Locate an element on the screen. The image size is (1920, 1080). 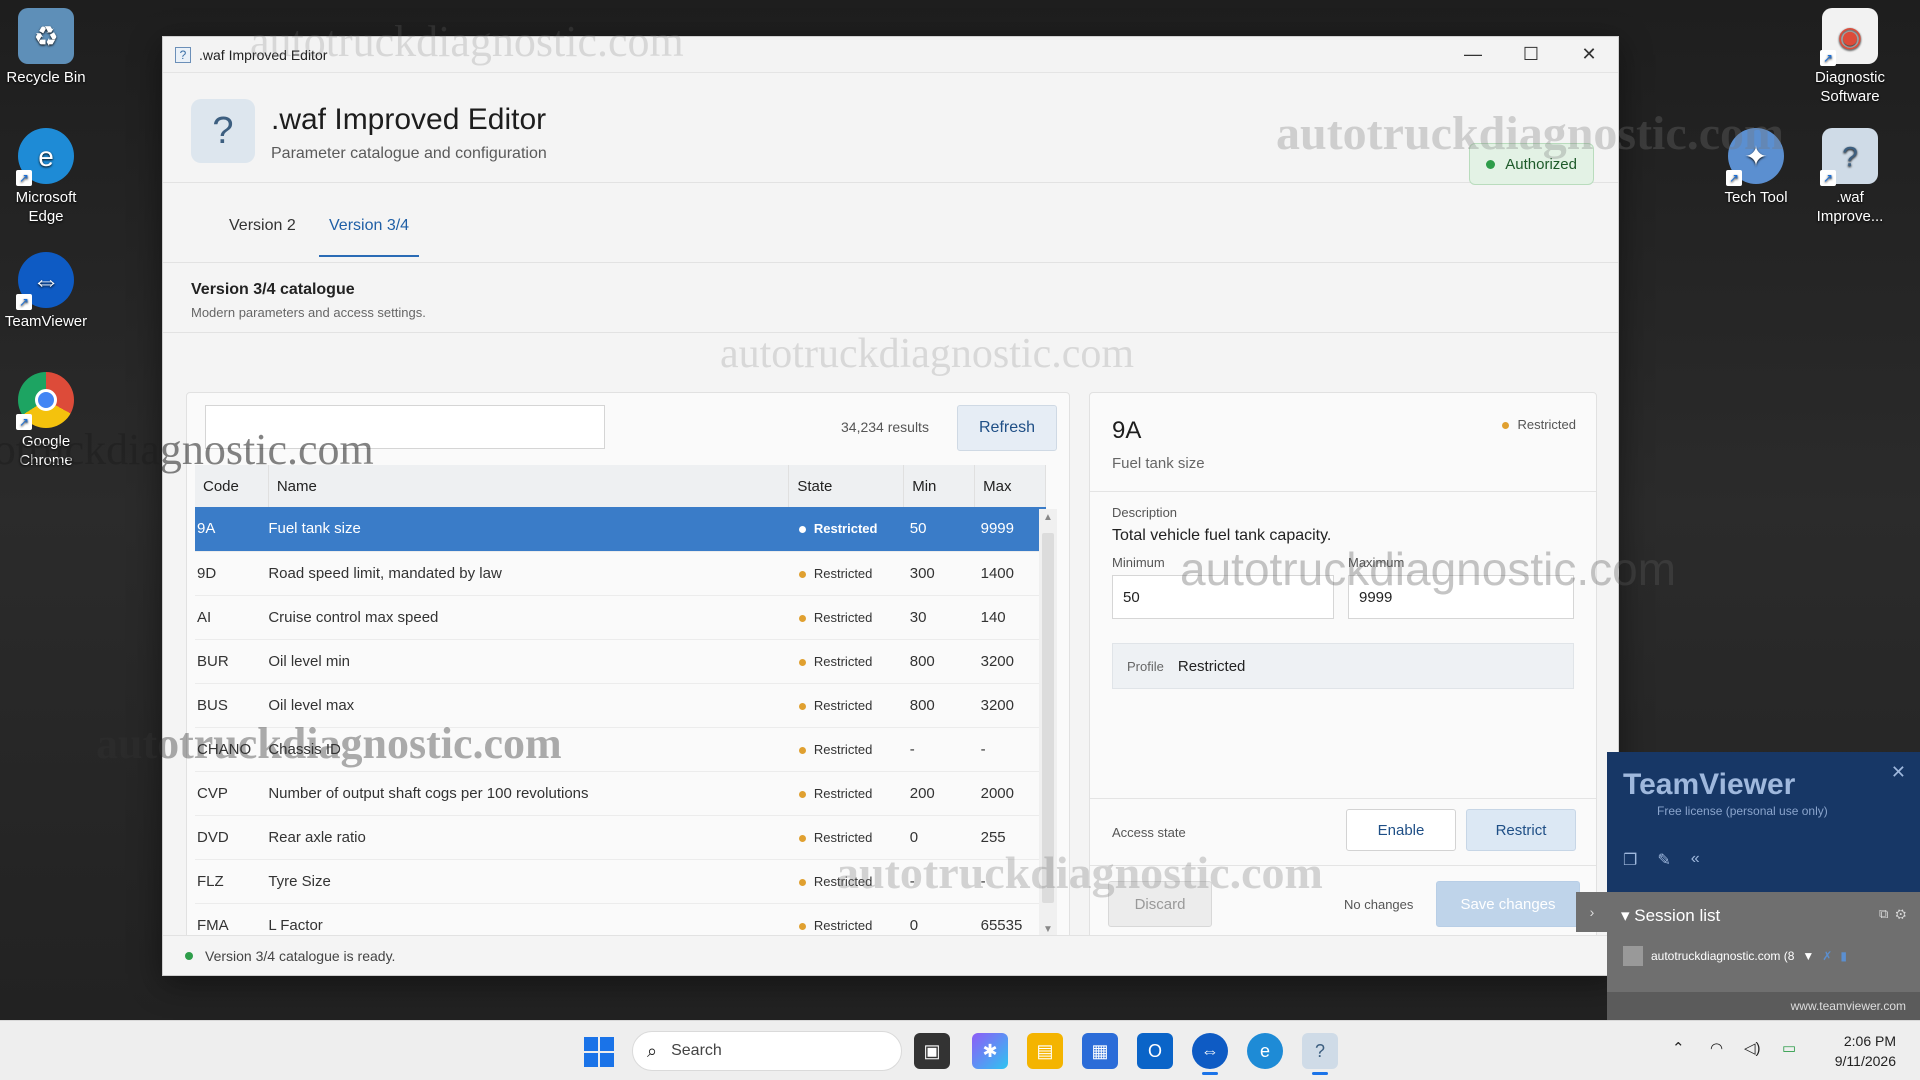
copy-icon: ❐ is located at coordinates (1630, 860).